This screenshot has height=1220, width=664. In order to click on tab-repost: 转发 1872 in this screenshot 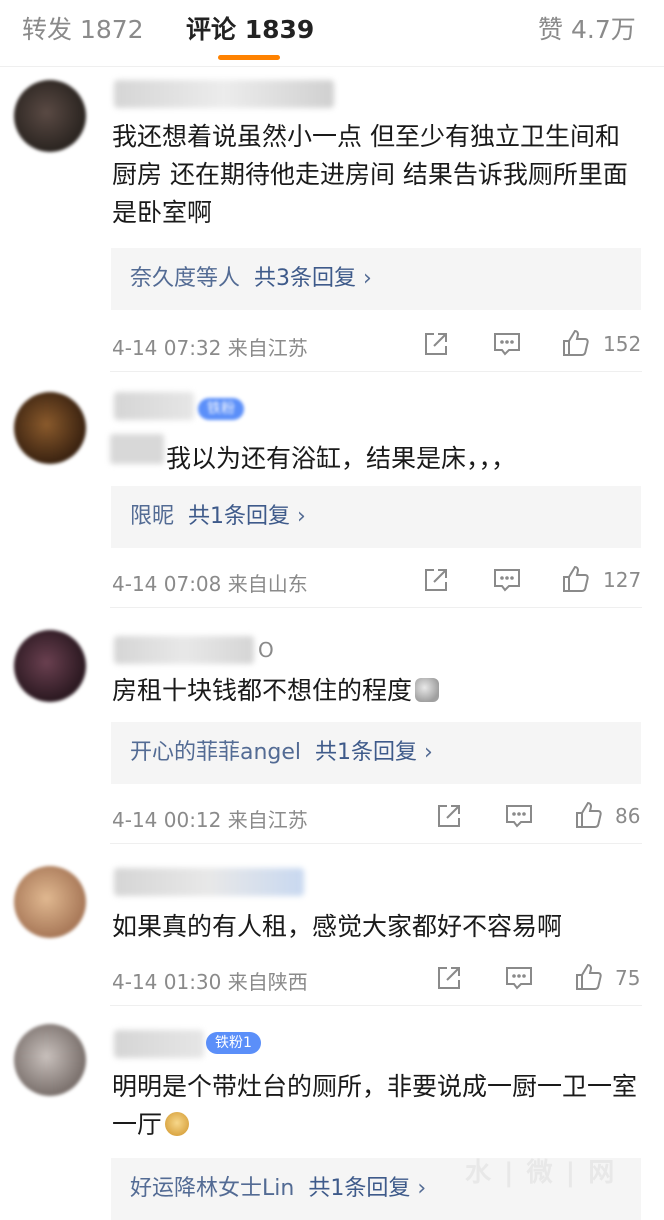, I will do `click(83, 28)`.